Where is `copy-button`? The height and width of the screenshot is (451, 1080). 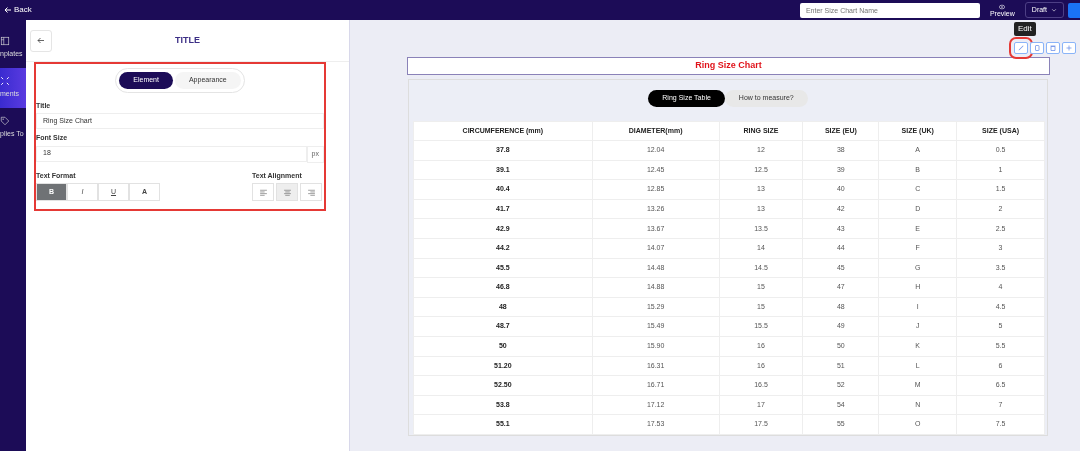 copy-button is located at coordinates (1037, 48).